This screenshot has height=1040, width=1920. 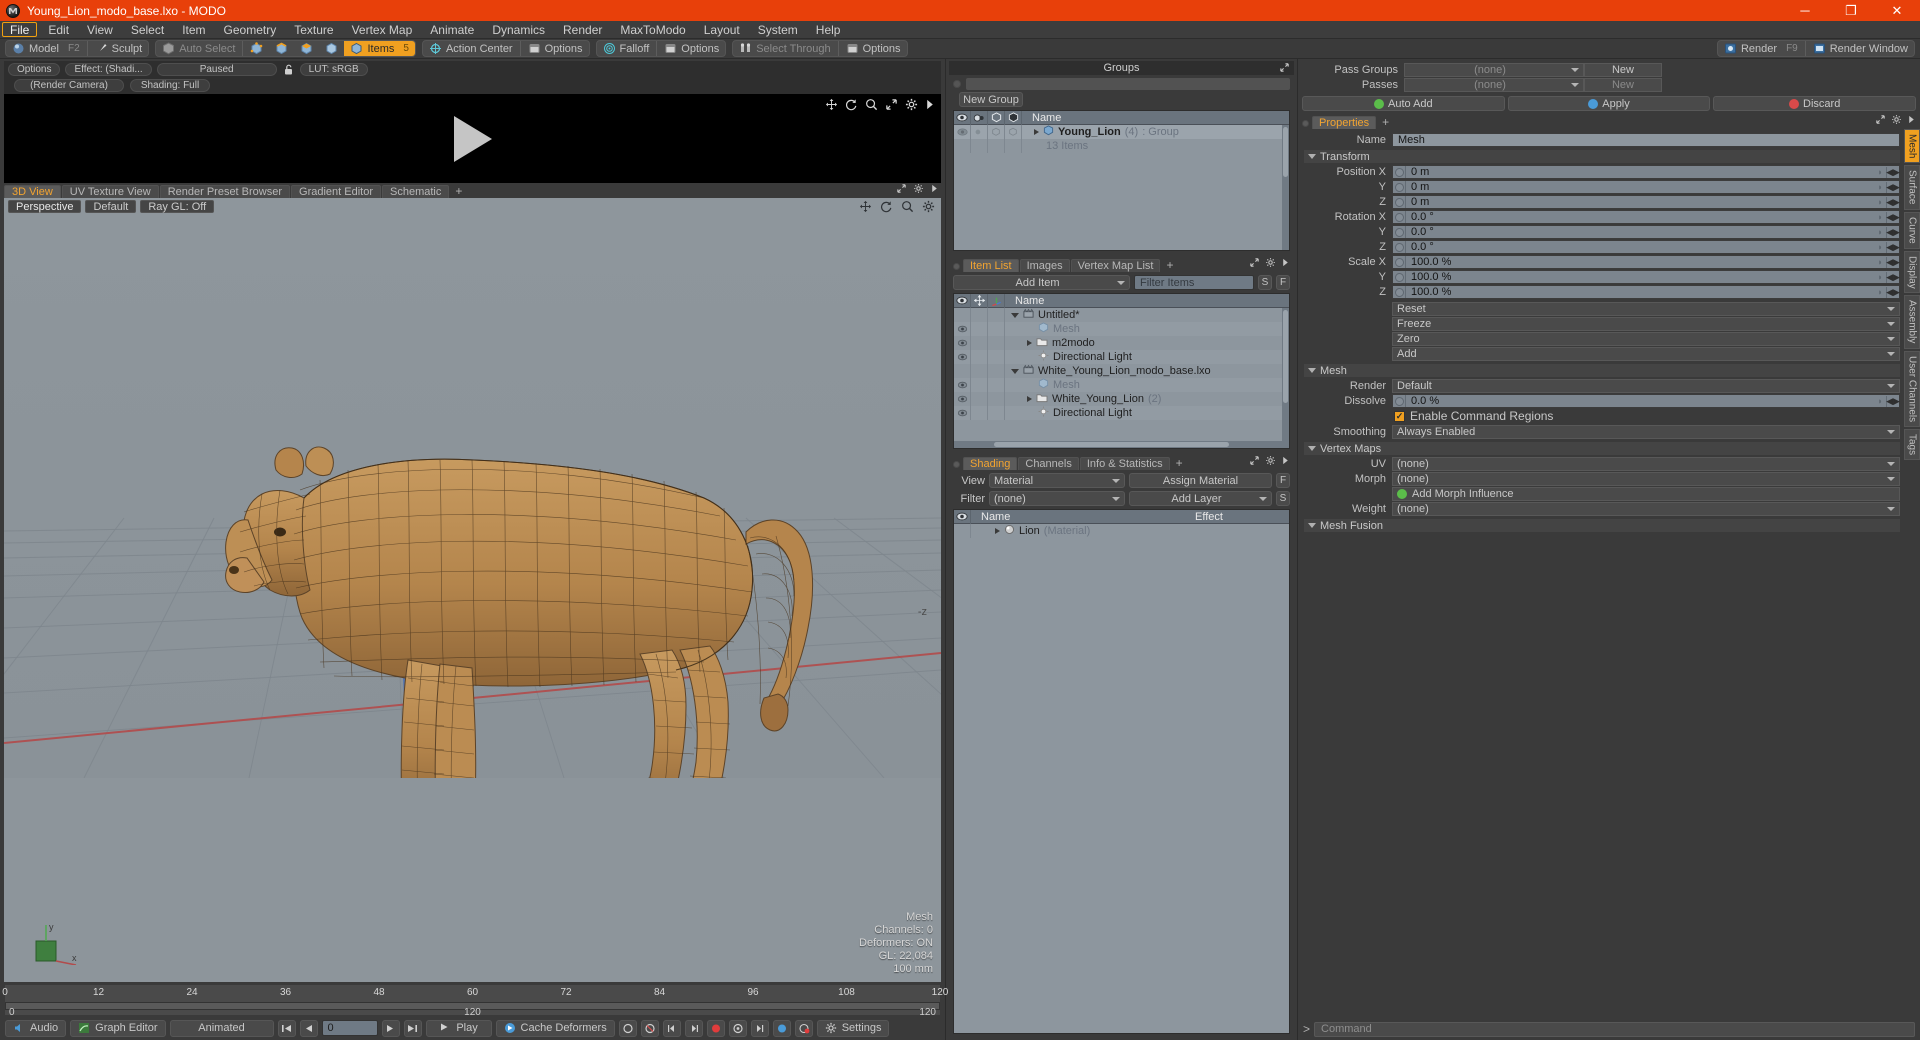 I want to click on select-through-options-button: Options, so click(x=873, y=48).